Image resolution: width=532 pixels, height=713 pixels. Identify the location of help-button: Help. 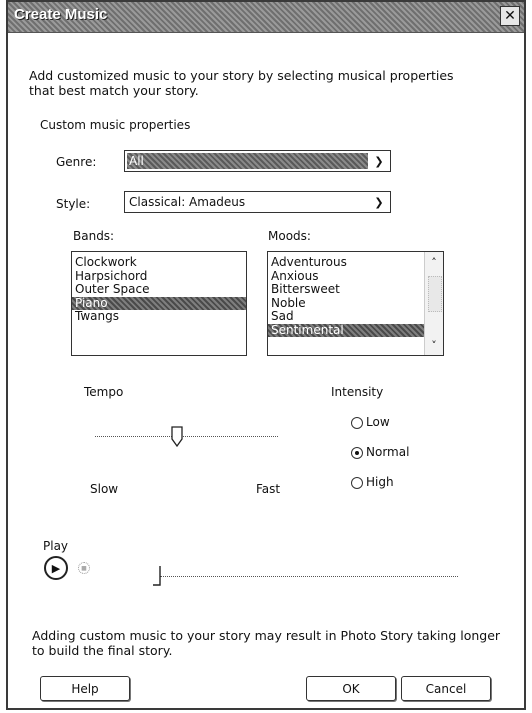
(85, 688).